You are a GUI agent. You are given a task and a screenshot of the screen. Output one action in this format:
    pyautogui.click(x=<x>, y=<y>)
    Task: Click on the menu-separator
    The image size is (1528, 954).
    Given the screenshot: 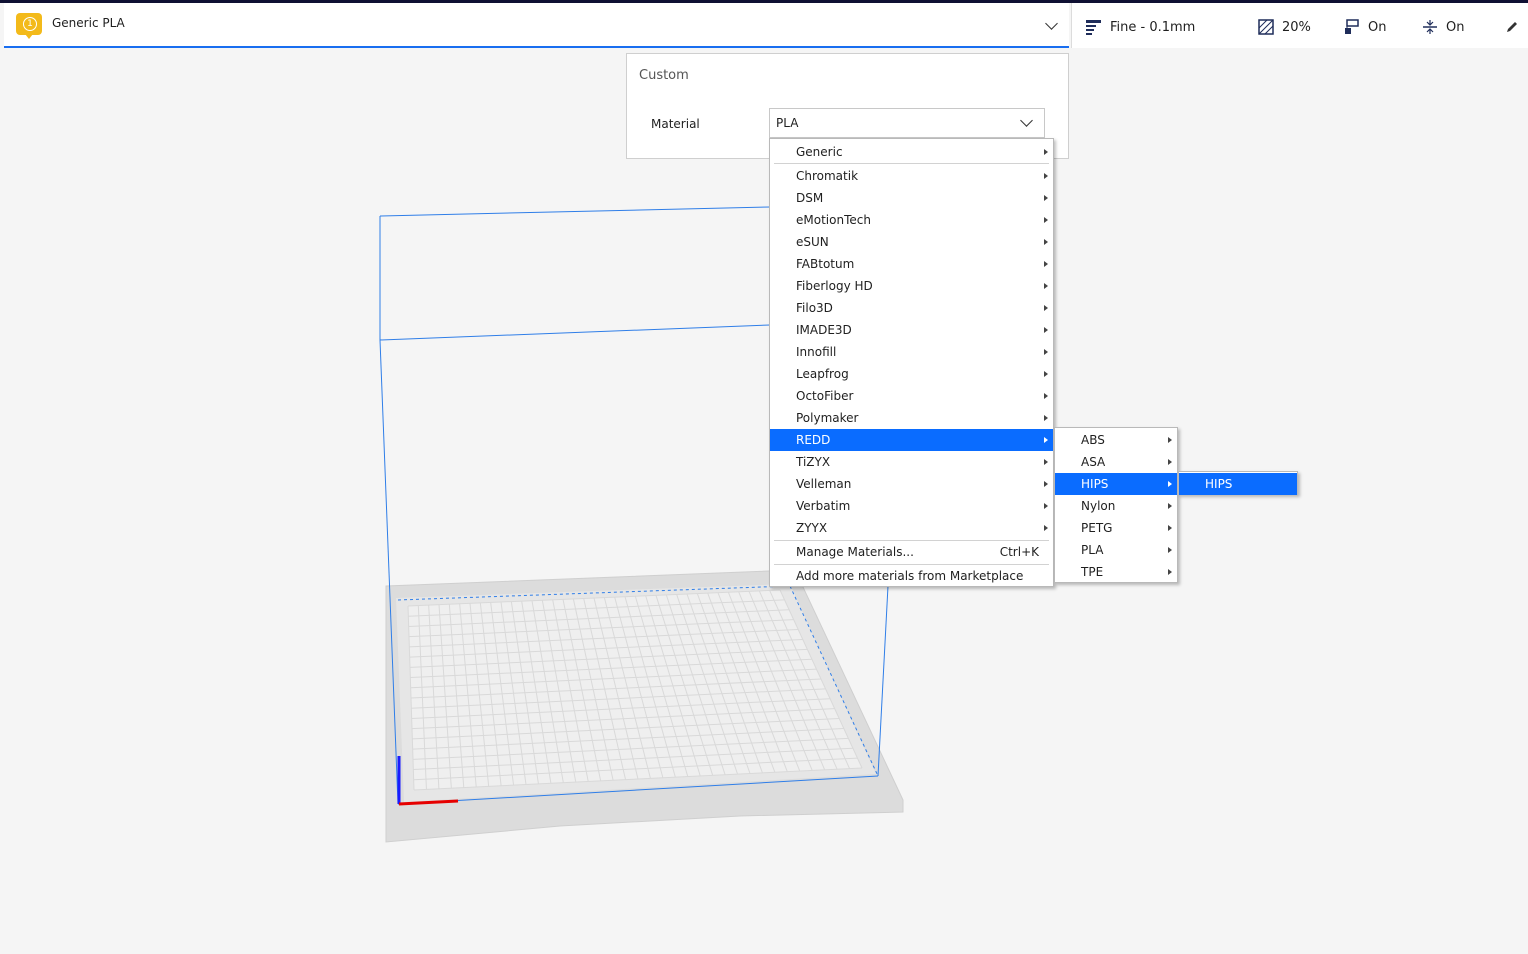 What is the action you would take?
    pyautogui.click(x=911, y=163)
    